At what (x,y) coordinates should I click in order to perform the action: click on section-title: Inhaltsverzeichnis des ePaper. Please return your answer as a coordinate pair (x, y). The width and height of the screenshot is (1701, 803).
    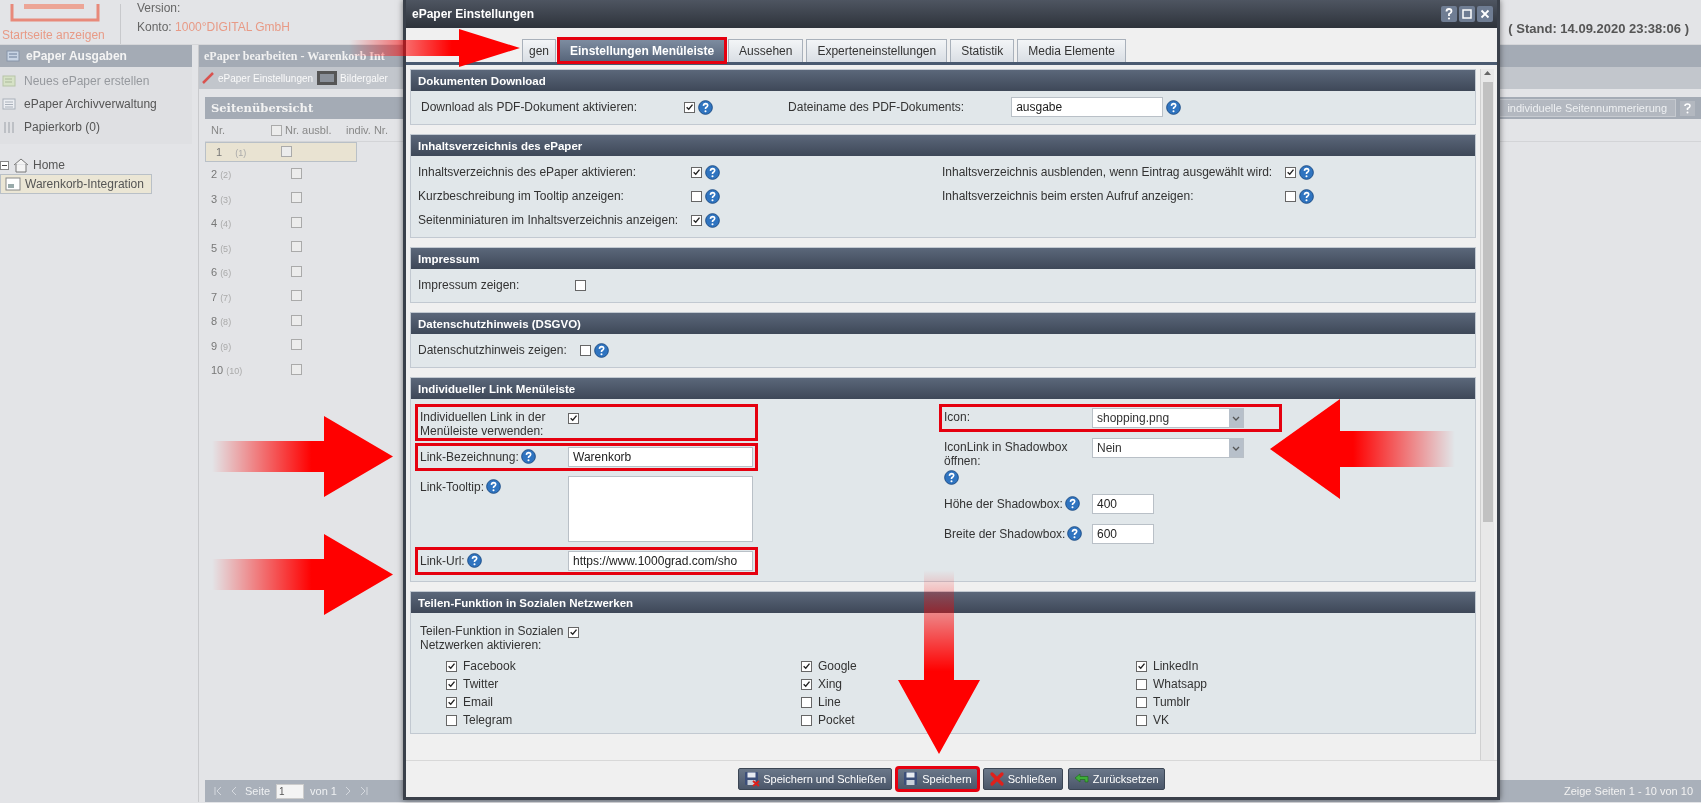
    Looking at the image, I should click on (943, 145).